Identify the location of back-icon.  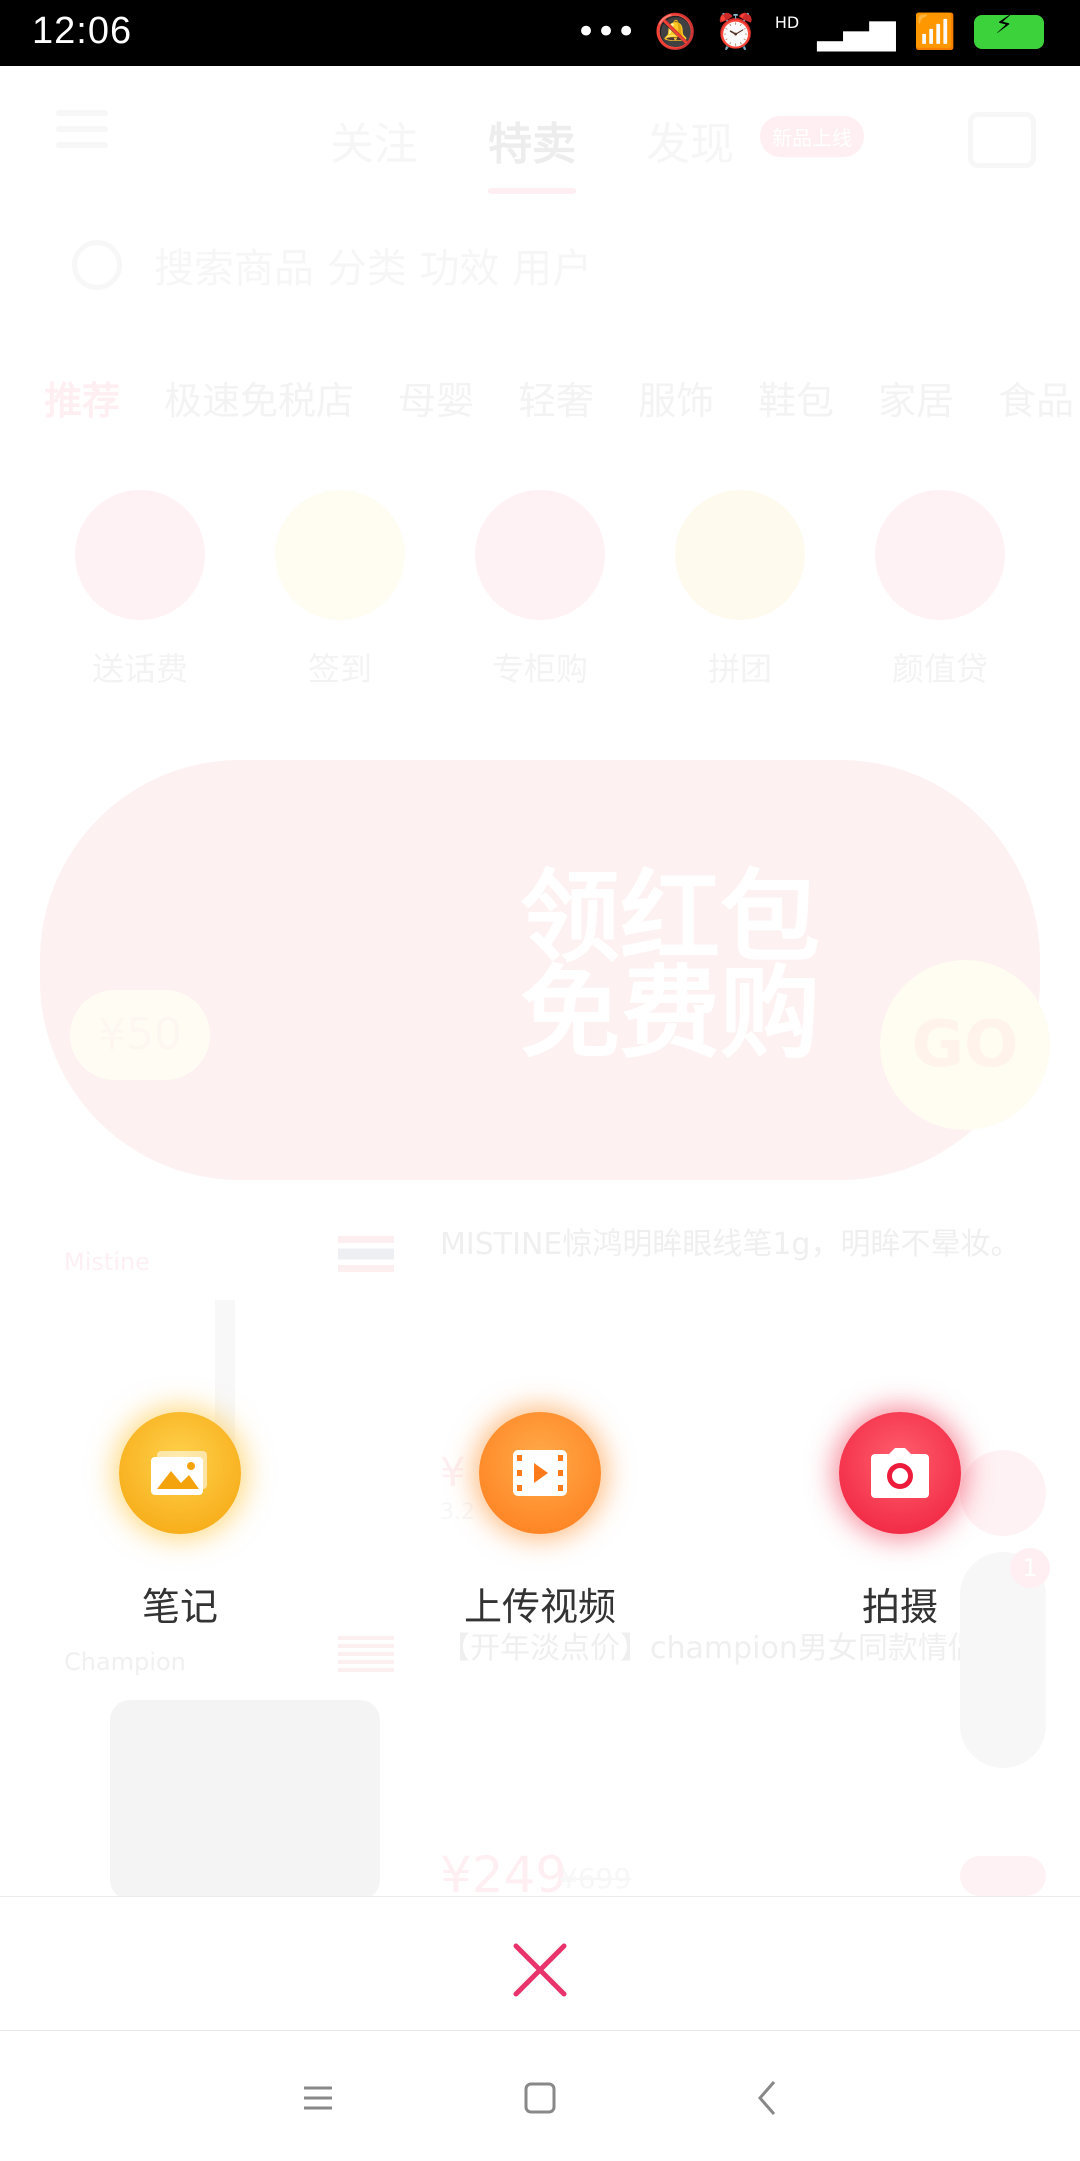
(767, 2098).